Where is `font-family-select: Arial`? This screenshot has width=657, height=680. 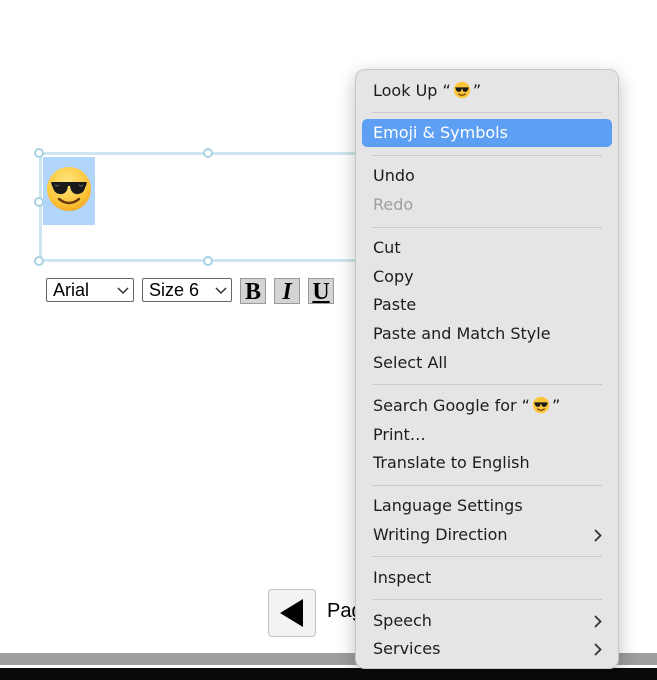 font-family-select: Arial is located at coordinates (90, 290).